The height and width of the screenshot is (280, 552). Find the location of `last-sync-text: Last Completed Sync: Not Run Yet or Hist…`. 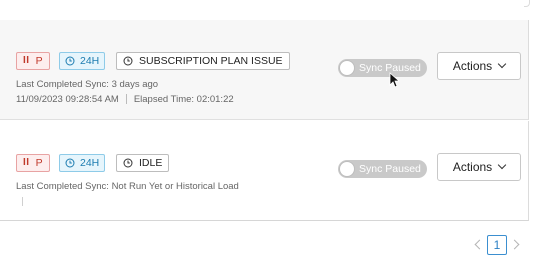

last-sync-text: Last Completed Sync: Not Run Yet or Hist… is located at coordinates (127, 186).